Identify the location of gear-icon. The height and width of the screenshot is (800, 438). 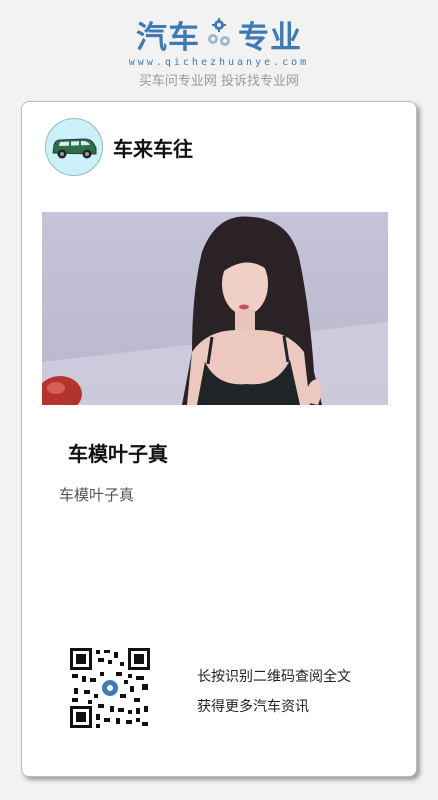
(219, 34).